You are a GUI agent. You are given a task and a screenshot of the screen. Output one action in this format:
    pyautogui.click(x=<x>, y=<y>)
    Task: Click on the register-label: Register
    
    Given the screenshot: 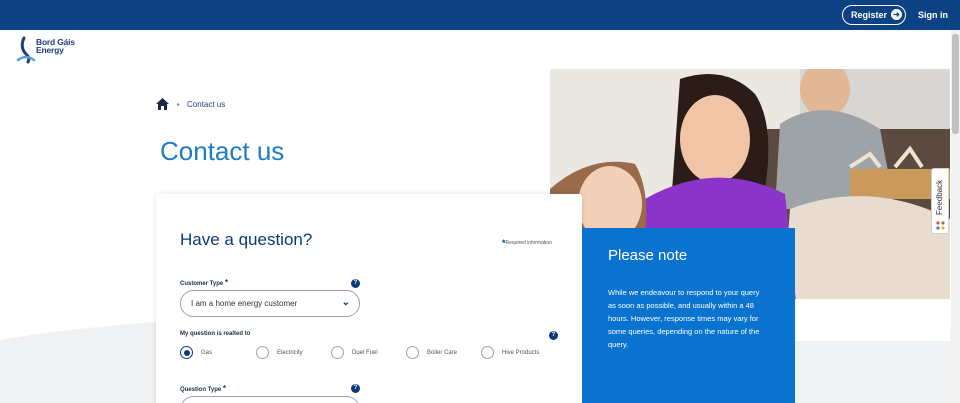 What is the action you would take?
    pyautogui.click(x=869, y=15)
    